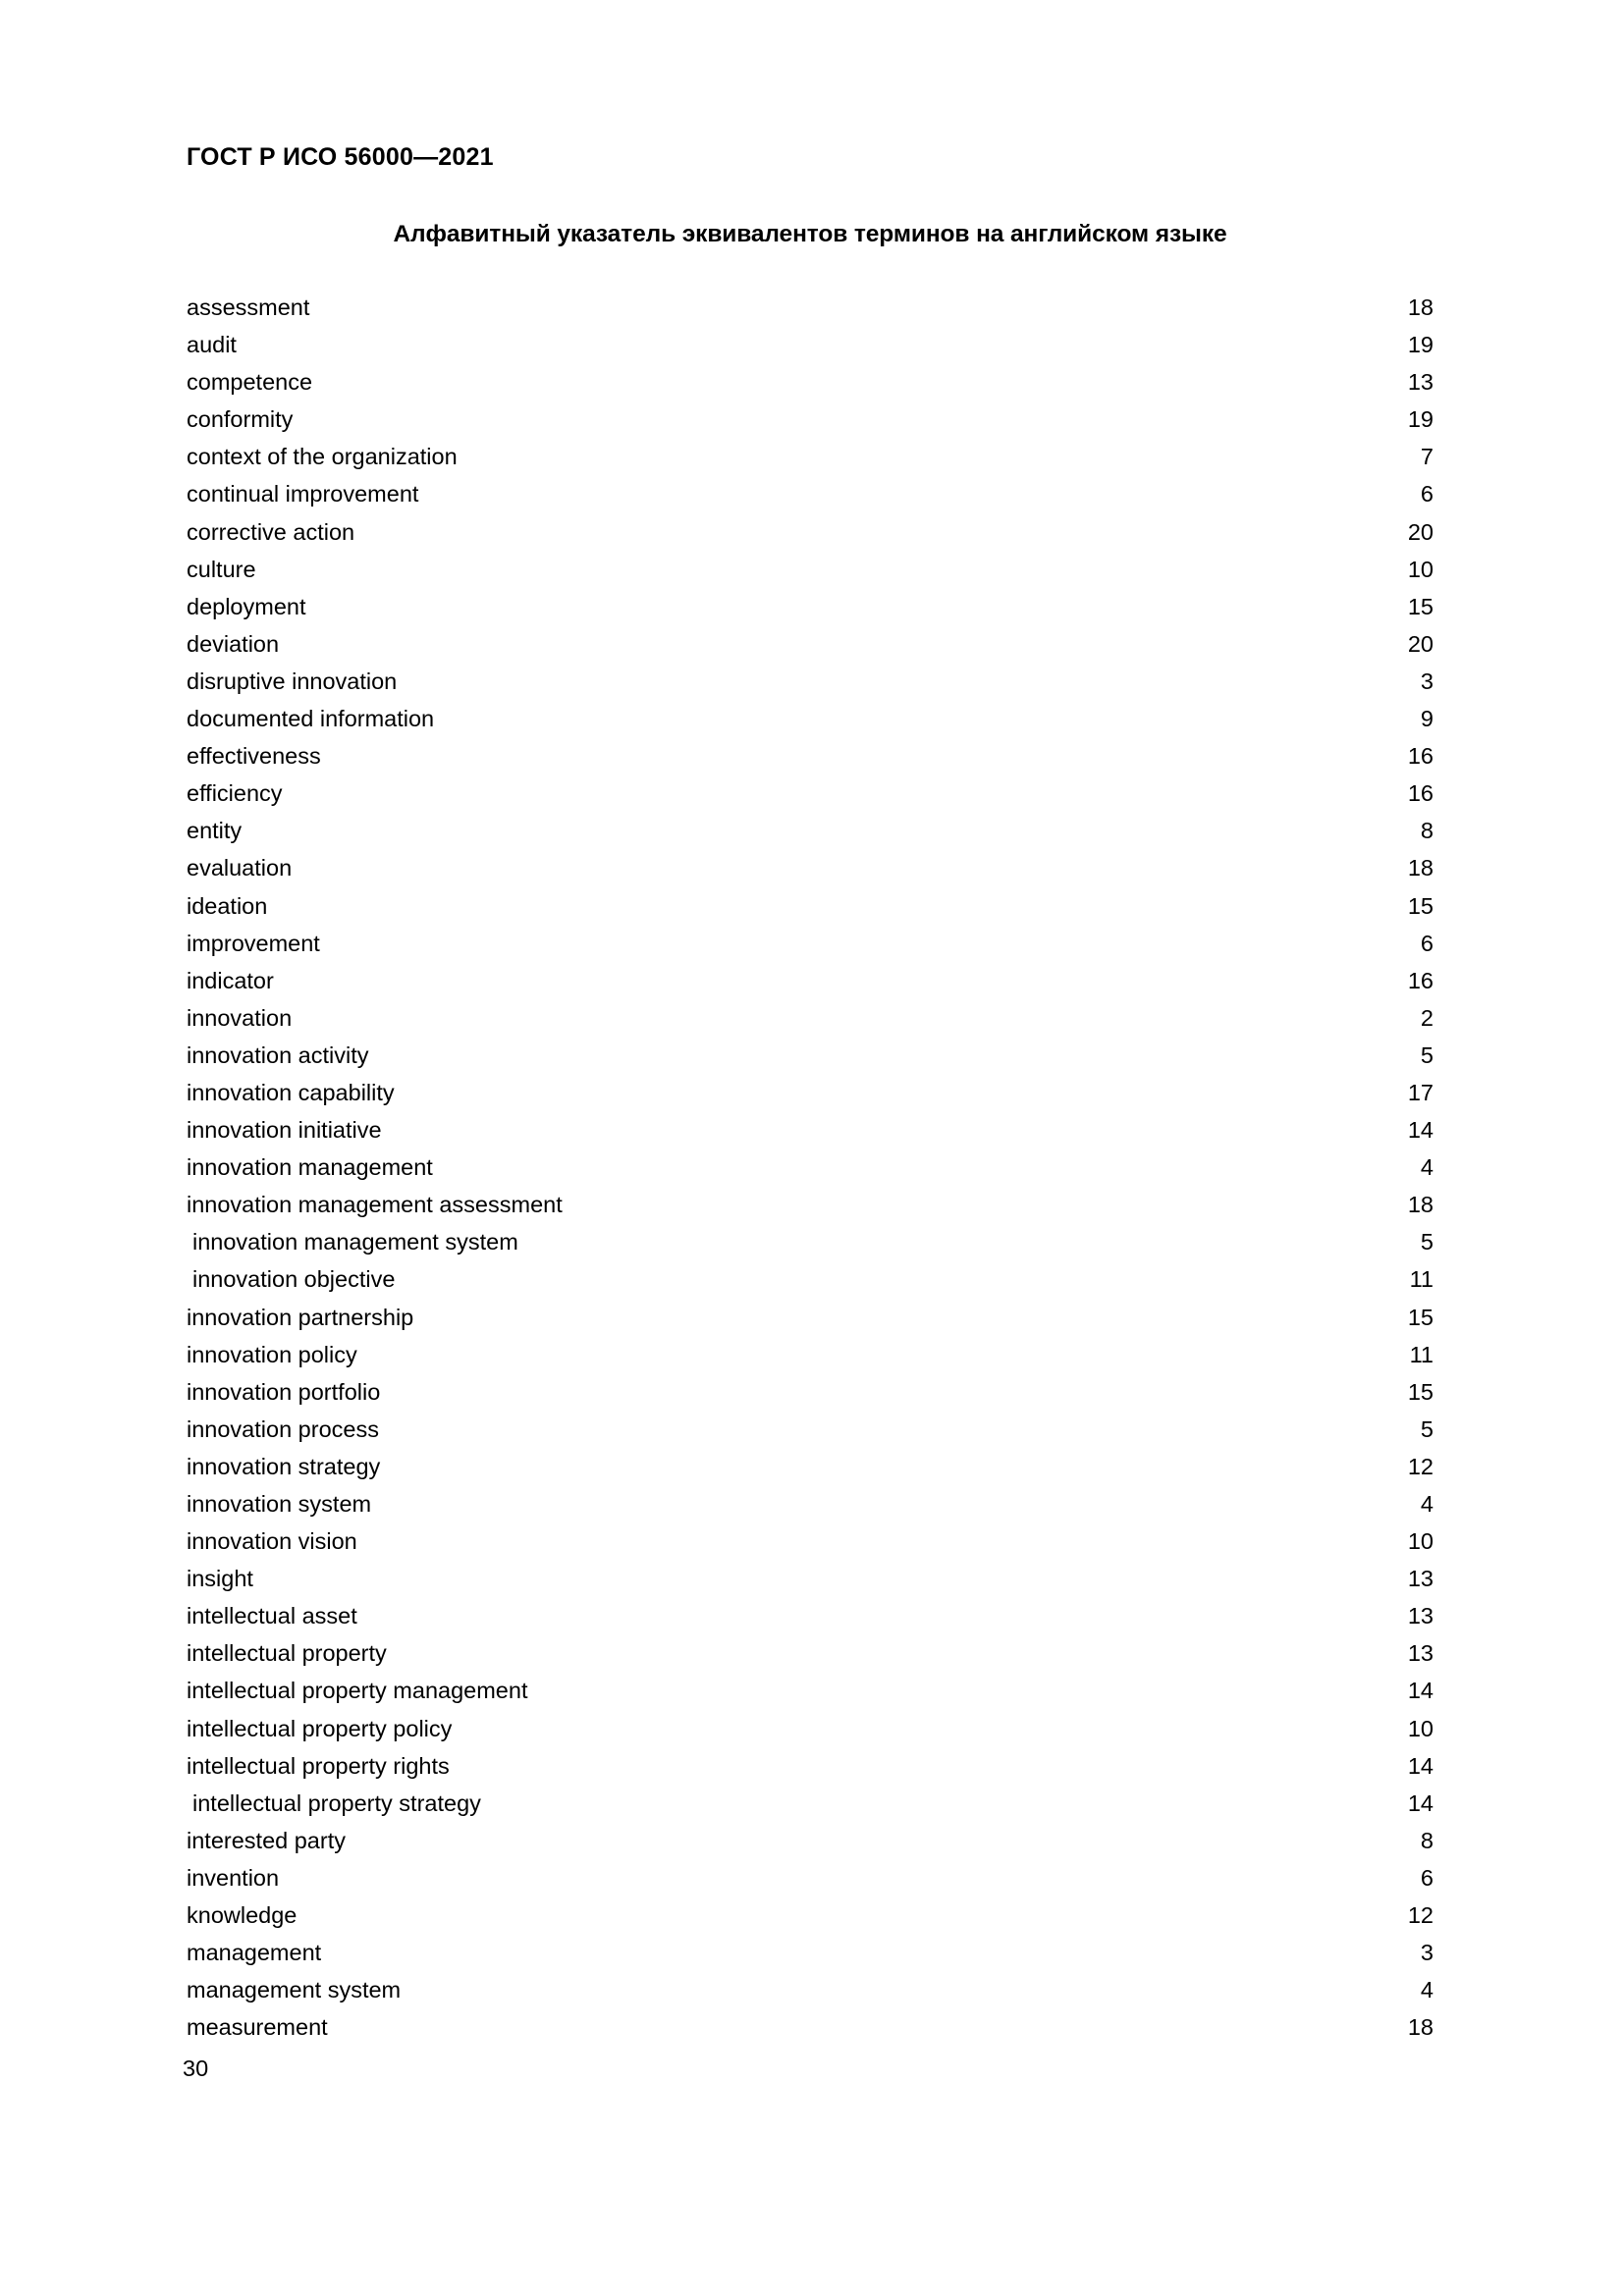 The width and height of the screenshot is (1624, 2296). Describe the element at coordinates (240, 868) in the screenshot. I see `index-entry-term: evaluation` at that location.